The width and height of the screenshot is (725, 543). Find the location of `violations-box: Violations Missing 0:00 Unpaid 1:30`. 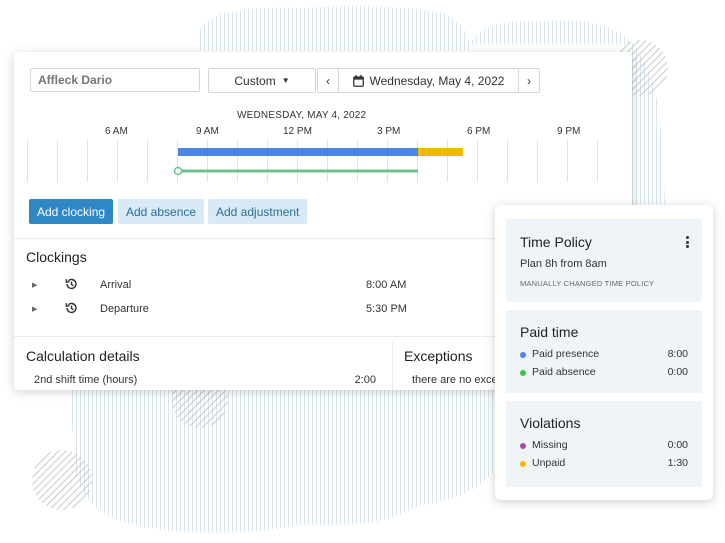

violations-box: Violations Missing 0:00 Unpaid 1:30 is located at coordinates (604, 444).